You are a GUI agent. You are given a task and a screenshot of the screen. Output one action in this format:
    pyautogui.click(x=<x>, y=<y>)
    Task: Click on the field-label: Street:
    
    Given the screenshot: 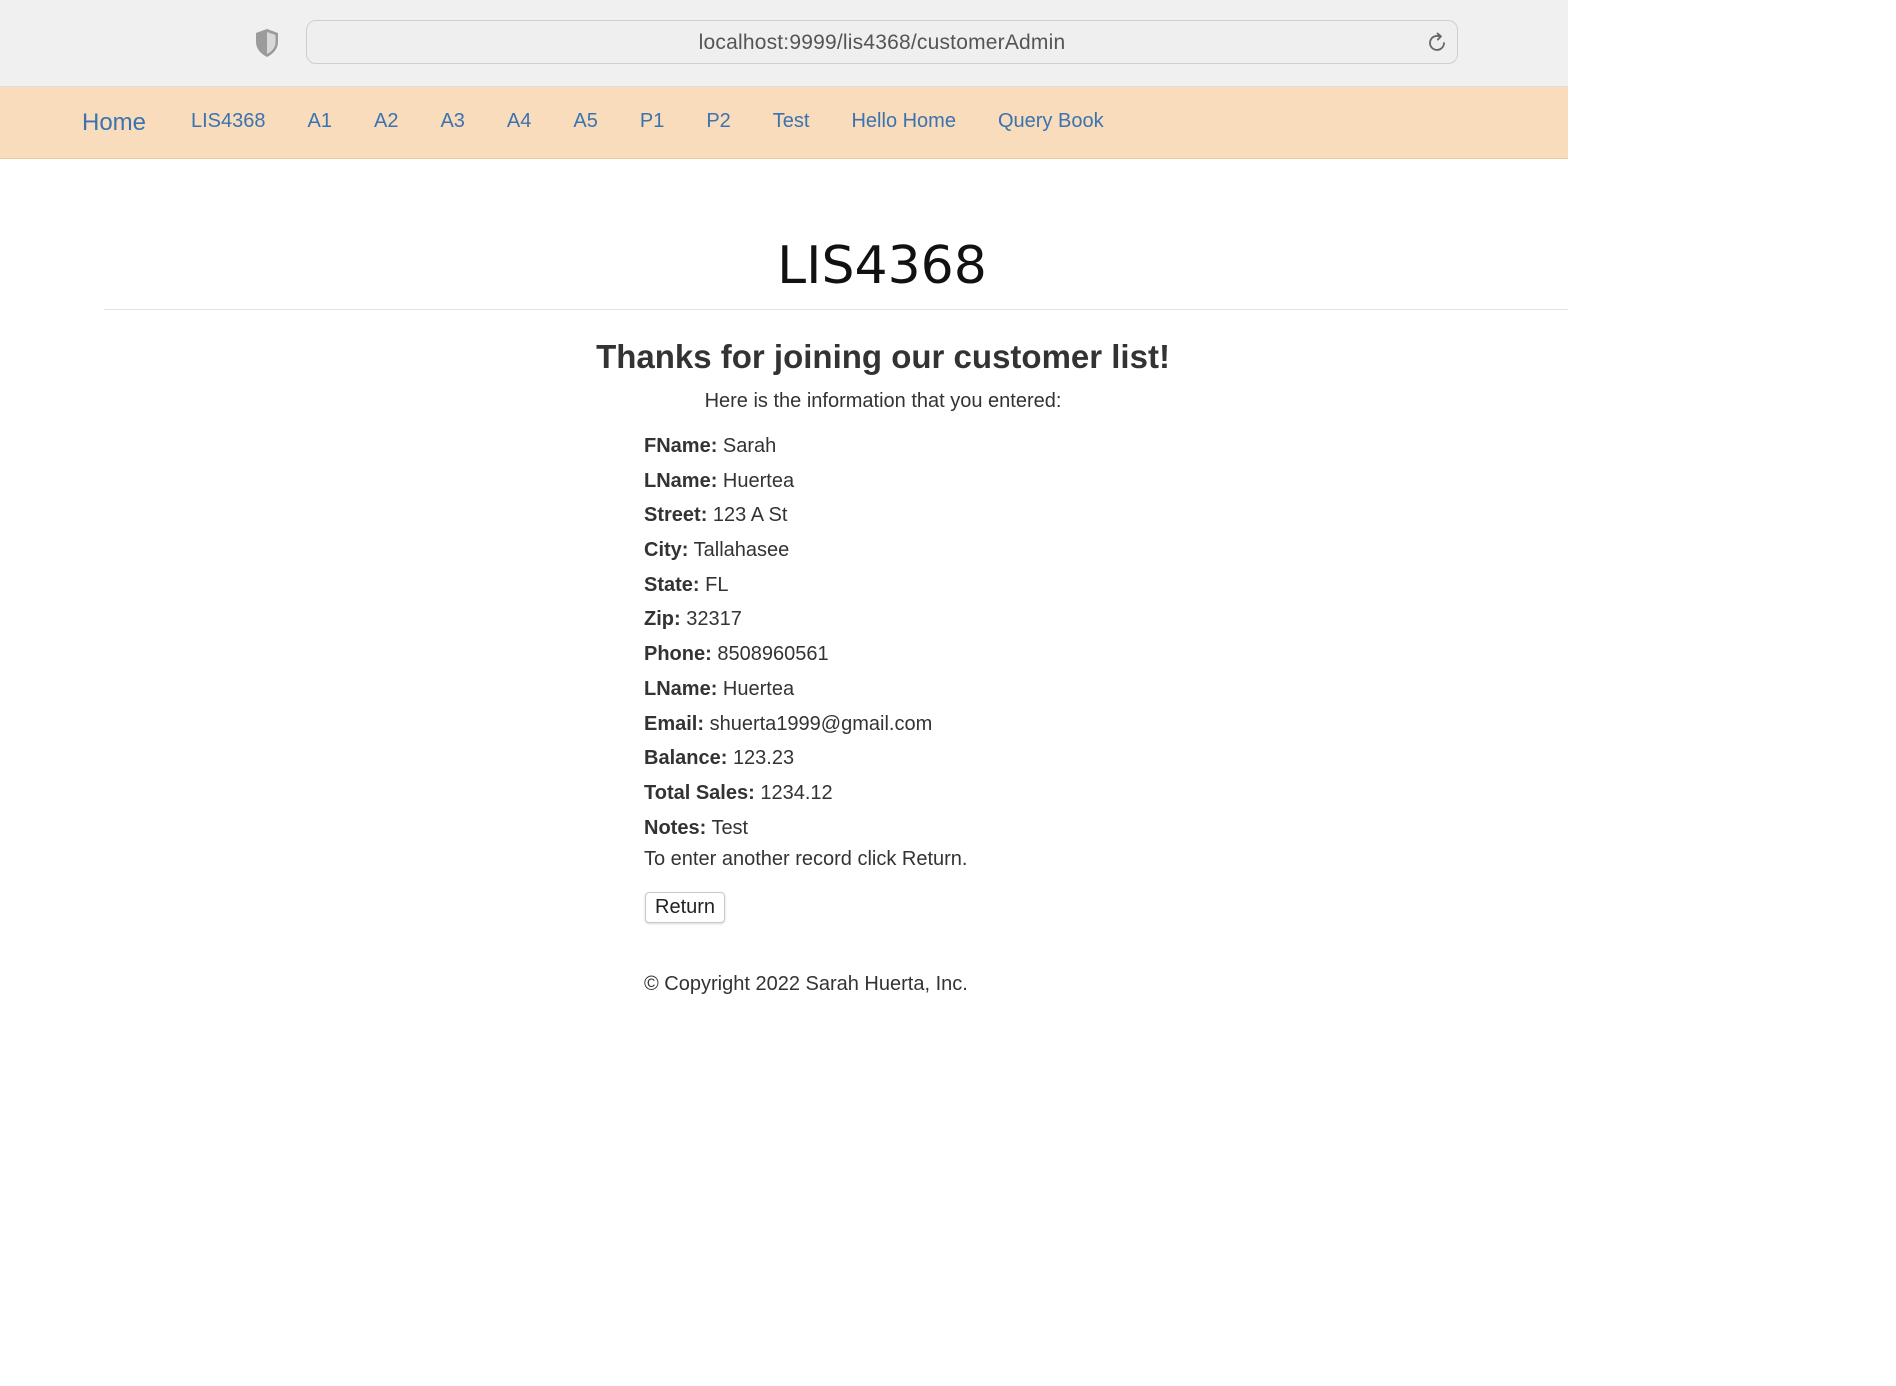 What is the action you would take?
    pyautogui.click(x=676, y=515)
    